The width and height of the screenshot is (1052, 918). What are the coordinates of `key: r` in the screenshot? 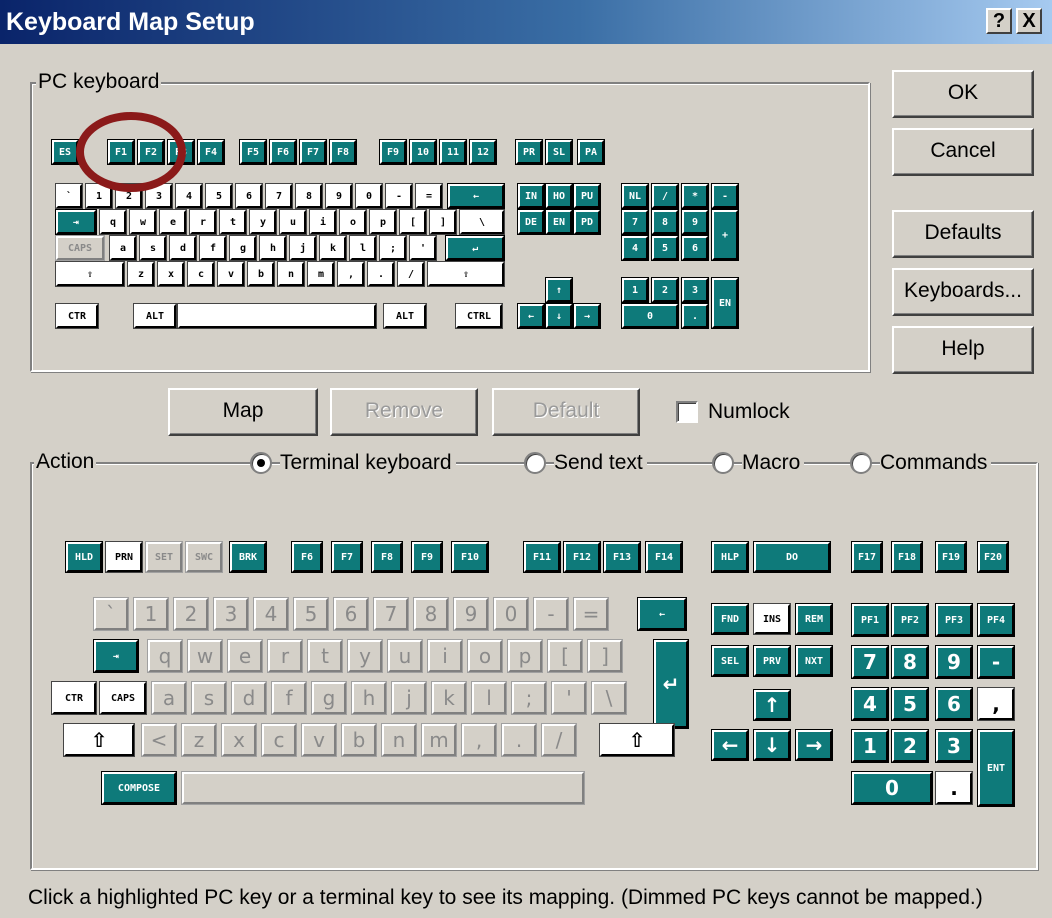 It's located at (203, 222).